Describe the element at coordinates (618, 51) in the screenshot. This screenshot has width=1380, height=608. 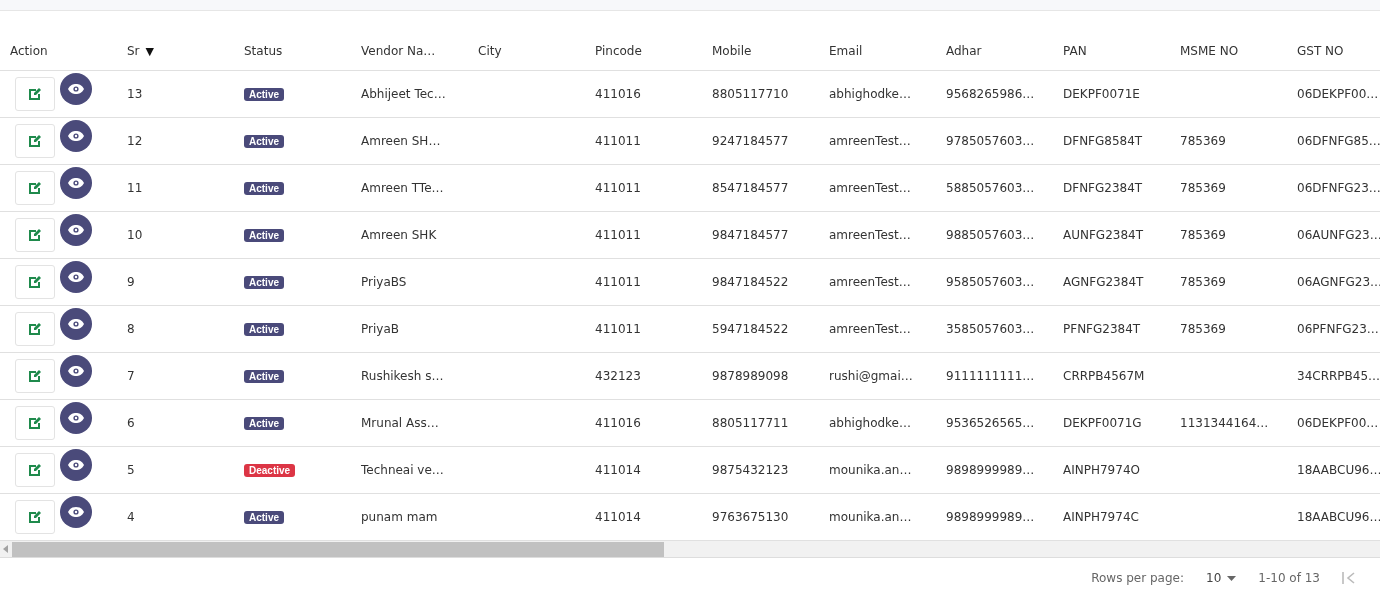
I see `column-header: Pincode` at that location.